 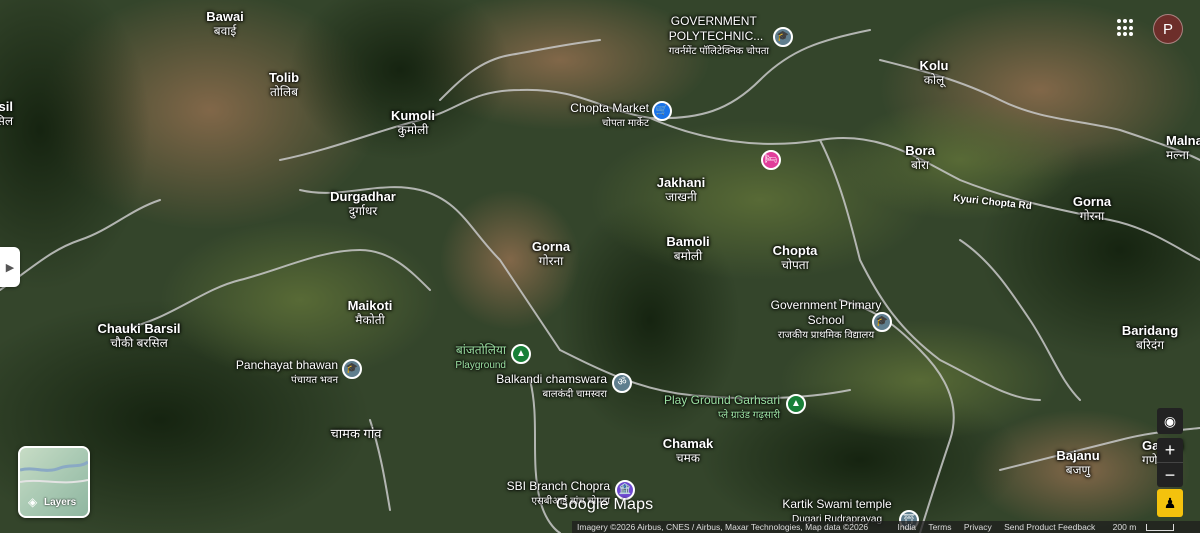 I want to click on place-label-tolib: Tolib तोलिब, so click(x=284, y=85).